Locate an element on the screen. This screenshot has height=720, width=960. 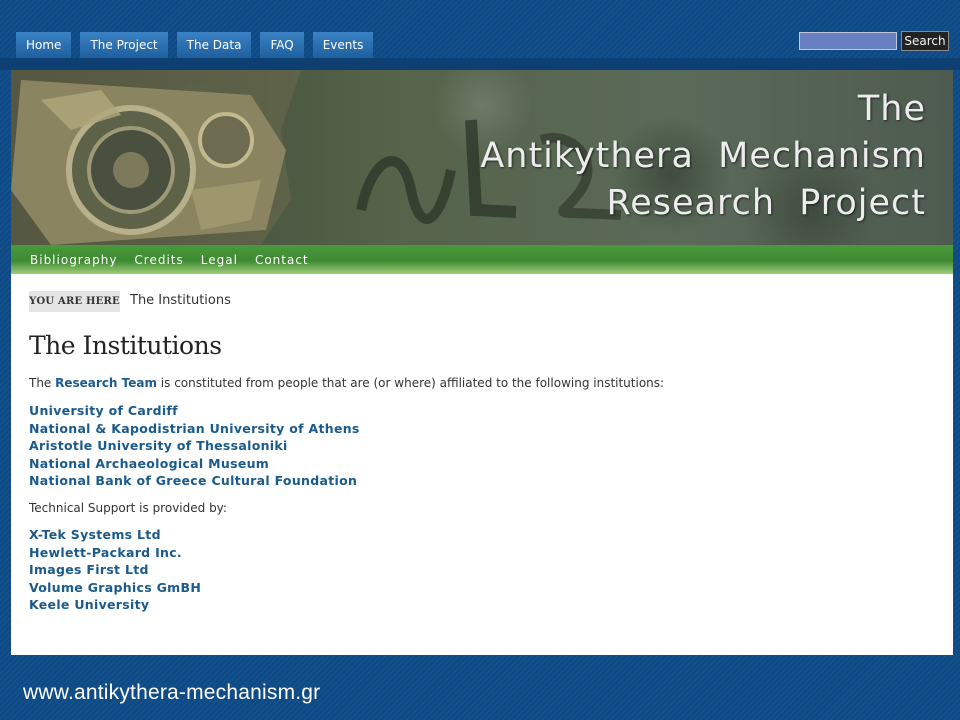
list-item: Images First Ltd is located at coordinates (115, 569).